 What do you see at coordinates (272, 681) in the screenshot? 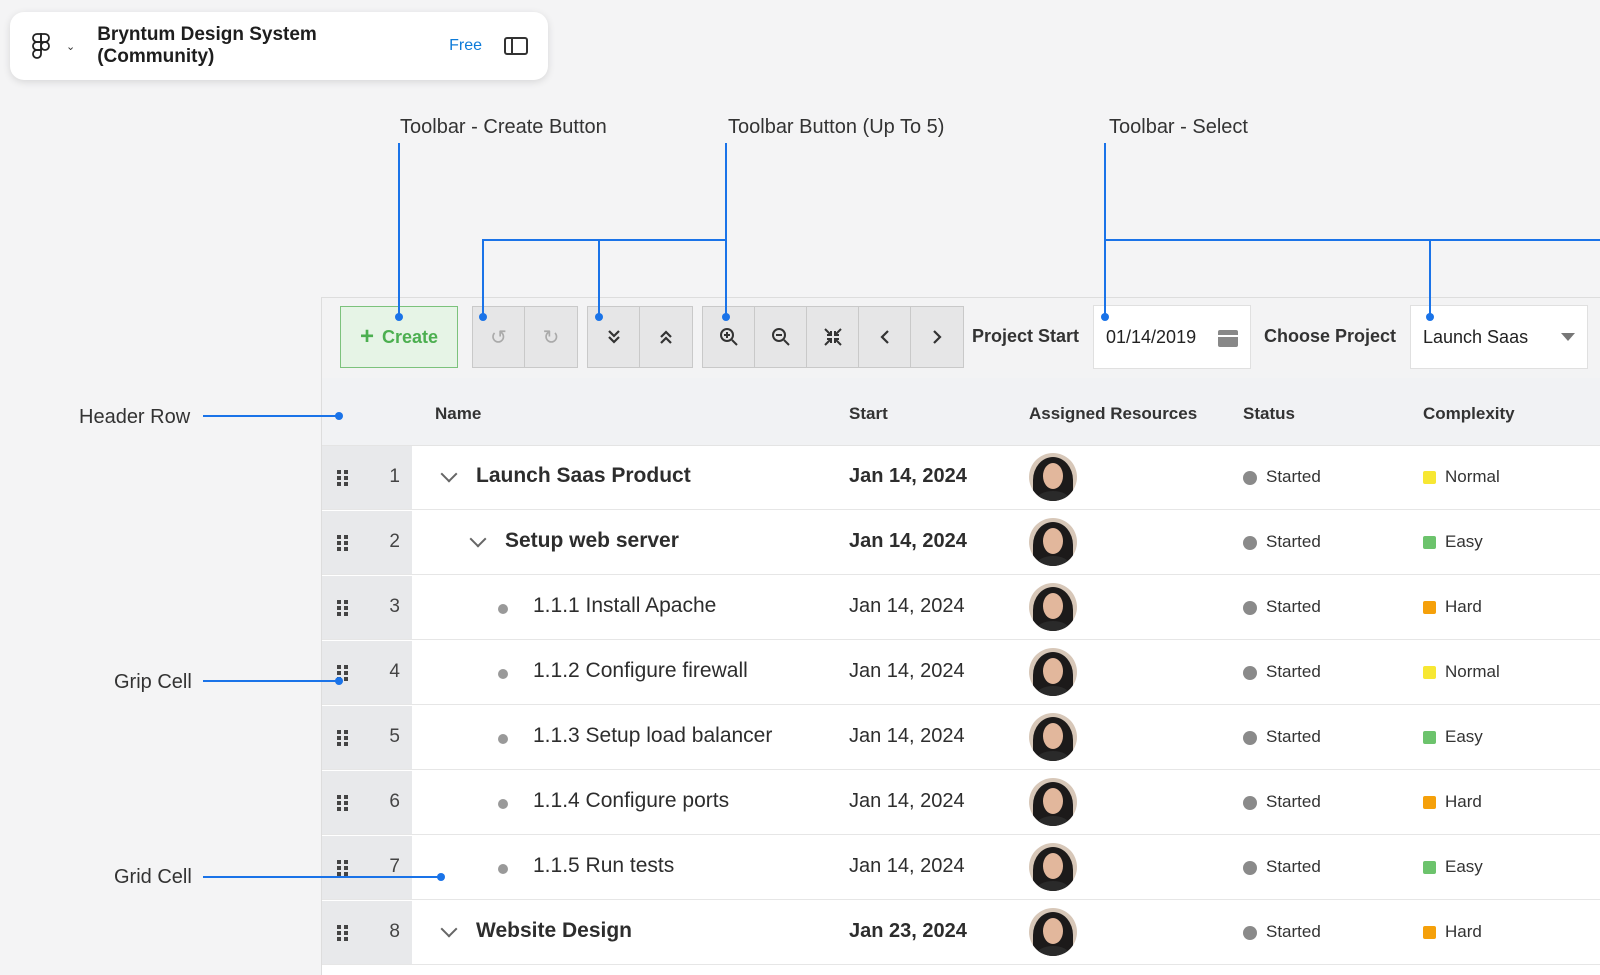
I see `leader-line` at bounding box center [272, 681].